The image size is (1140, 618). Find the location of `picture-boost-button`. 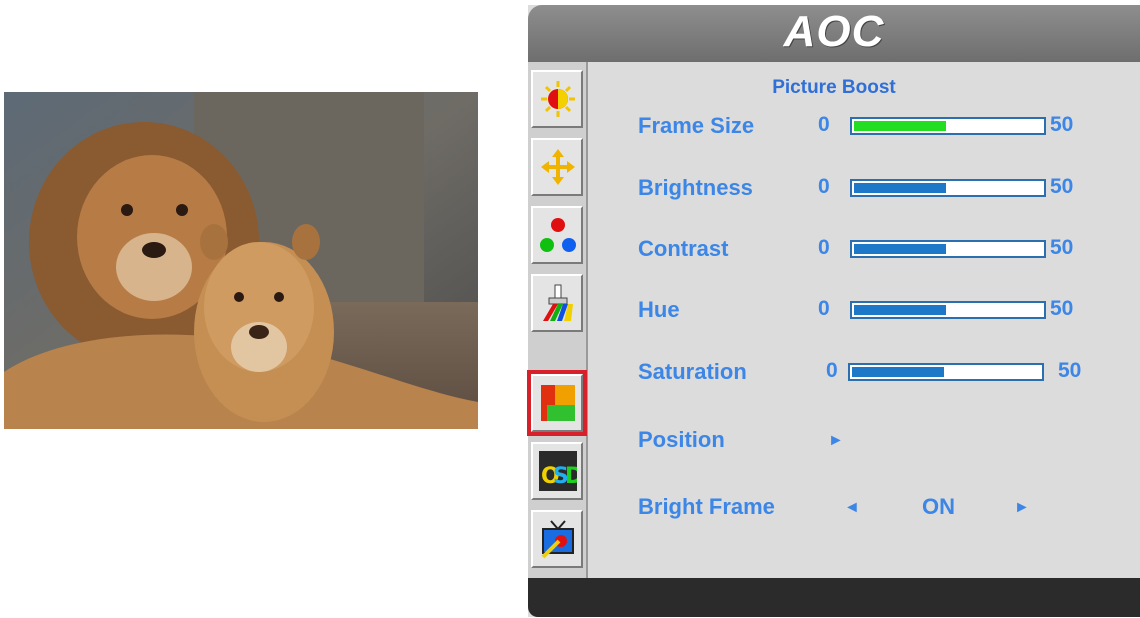

picture-boost-button is located at coordinates (557, 403).